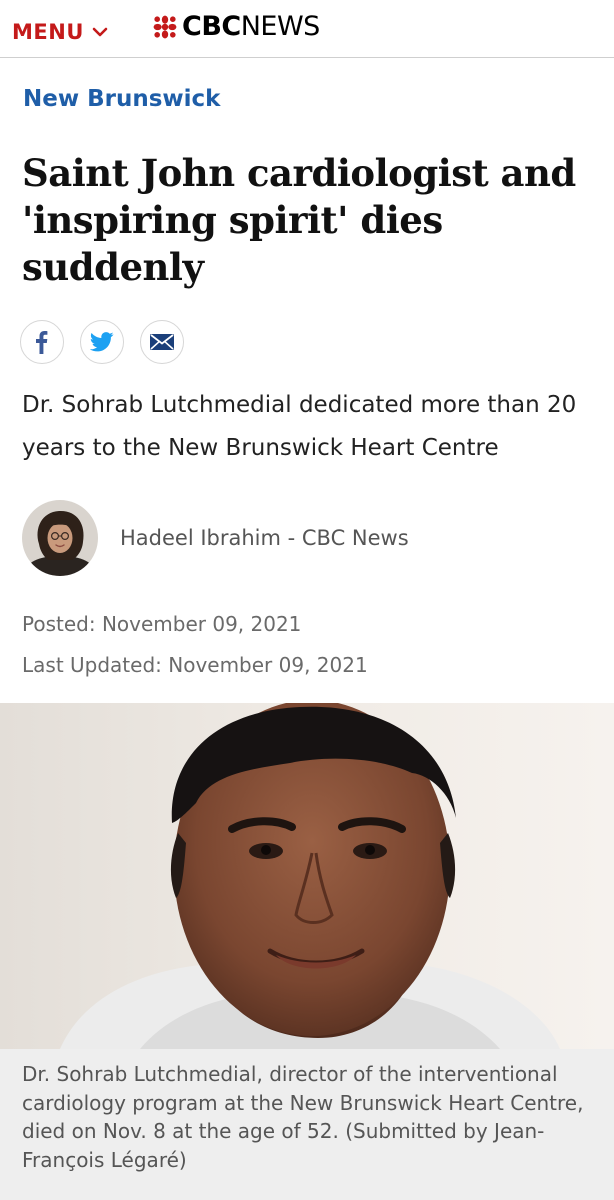 This screenshot has height=1200, width=614. I want to click on chevron-down-icon, so click(100, 32).